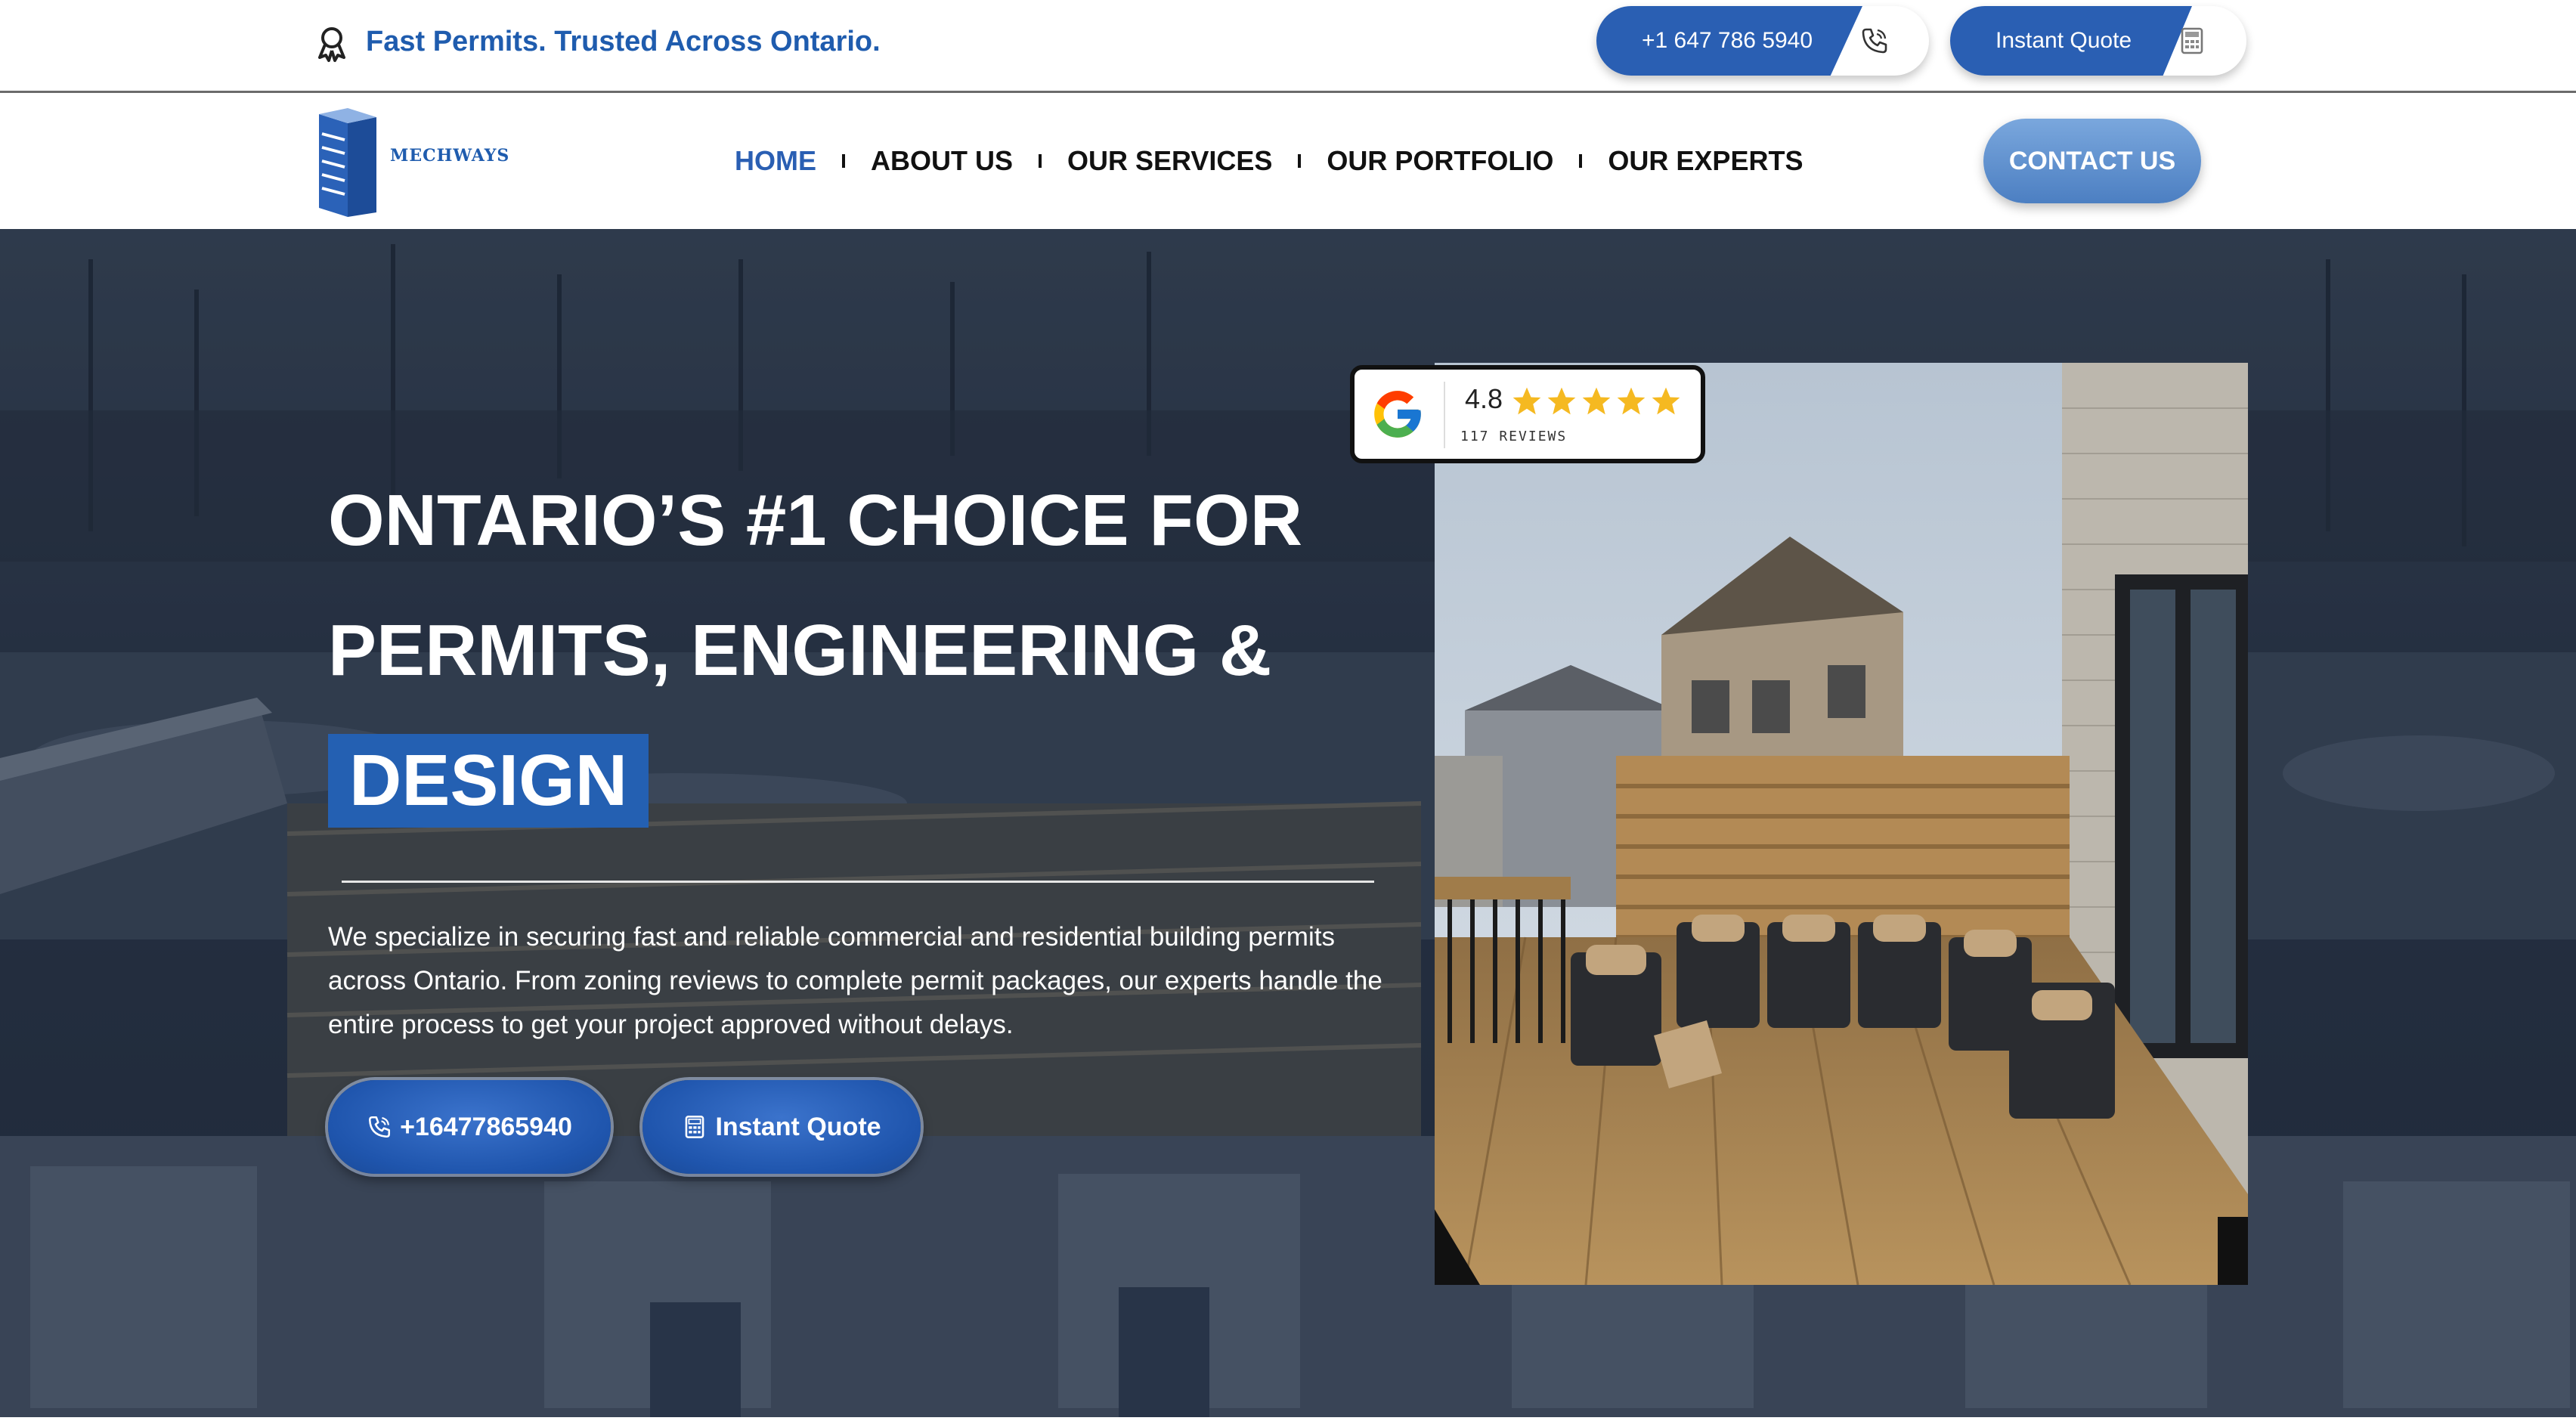 The width and height of the screenshot is (2576, 1427). What do you see at coordinates (331, 44) in the screenshot?
I see `award-ribbon-icon` at bounding box center [331, 44].